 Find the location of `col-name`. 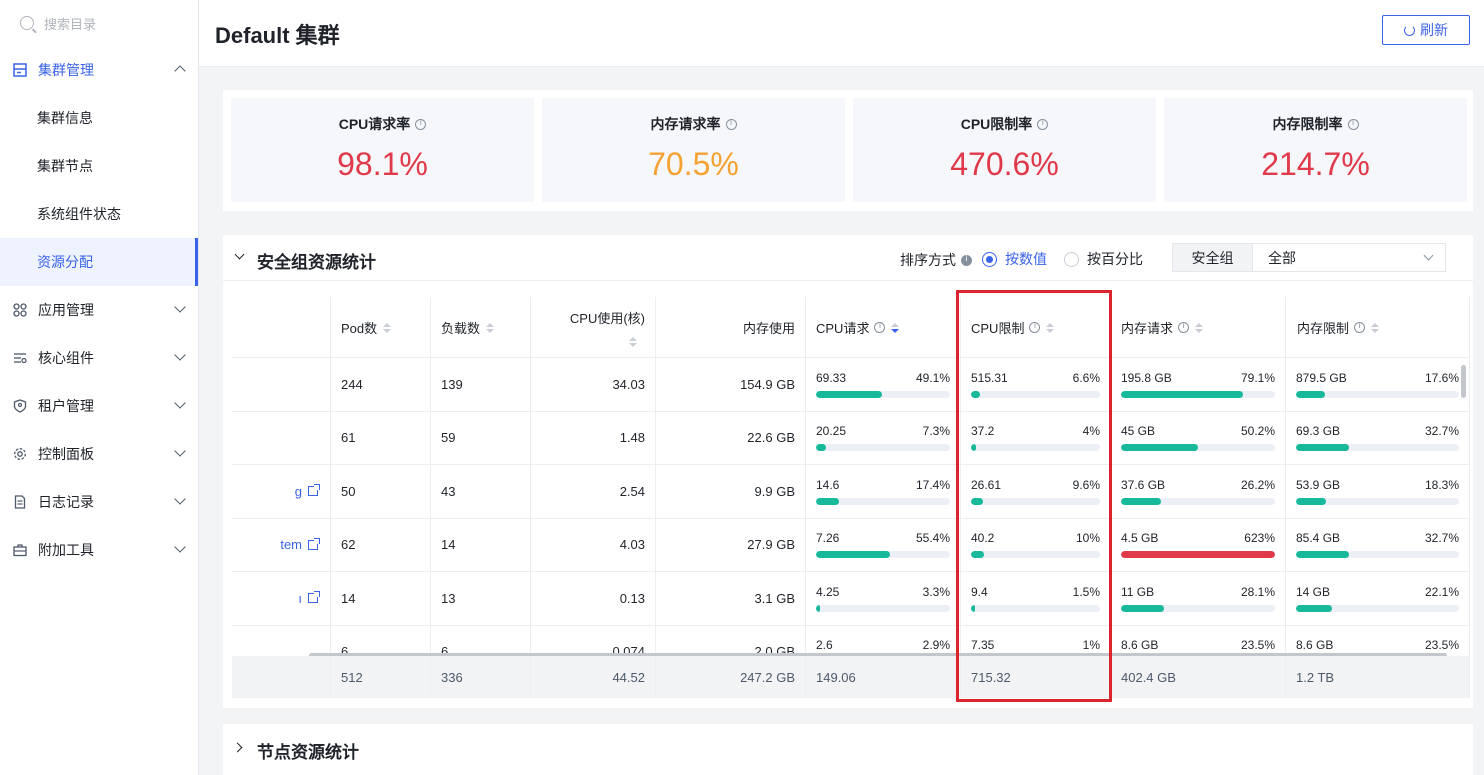

col-name is located at coordinates (281, 327).